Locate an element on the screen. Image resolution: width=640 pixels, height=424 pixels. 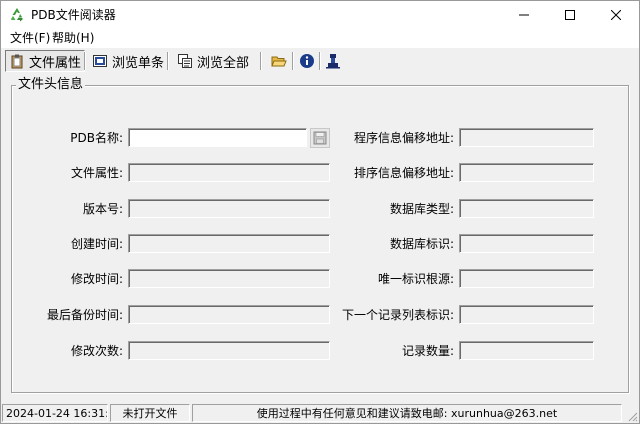
resize-grip-icon is located at coordinates (632, 416).